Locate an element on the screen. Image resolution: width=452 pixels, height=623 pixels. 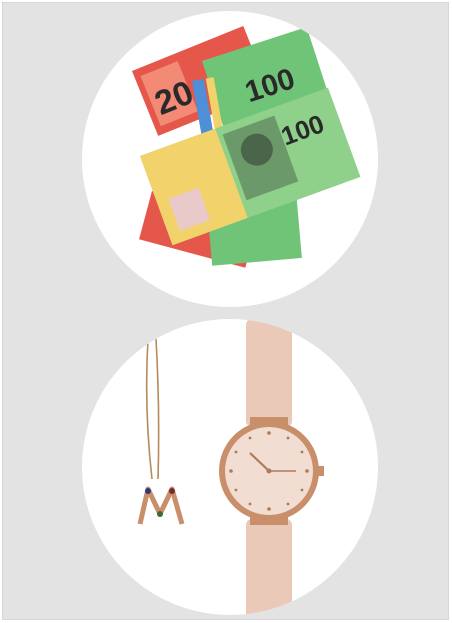
watch-strap-top is located at coordinates (269, 373).